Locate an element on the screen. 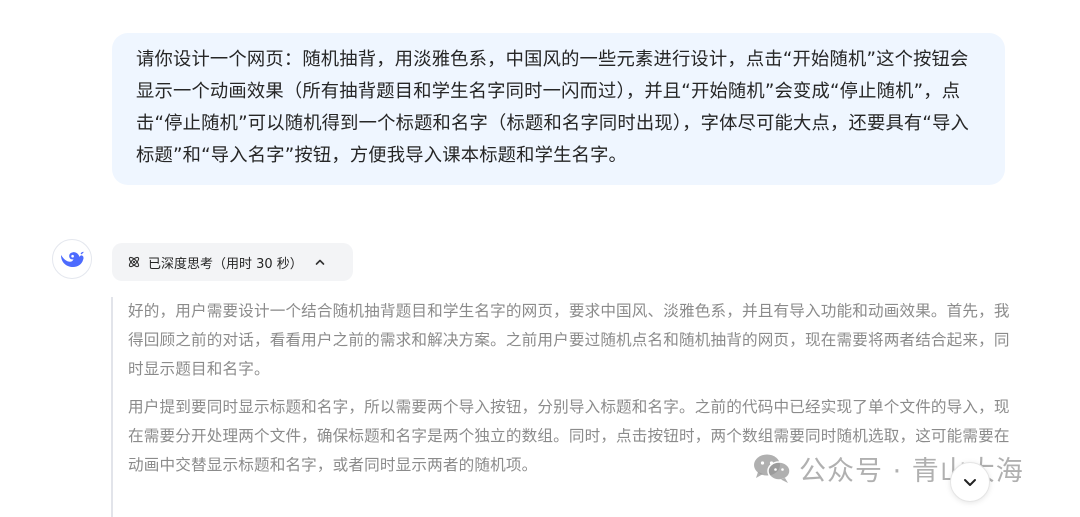 Image resolution: width=1080 pixels, height=517 pixels. chevron-down-icon is located at coordinates (970, 482).